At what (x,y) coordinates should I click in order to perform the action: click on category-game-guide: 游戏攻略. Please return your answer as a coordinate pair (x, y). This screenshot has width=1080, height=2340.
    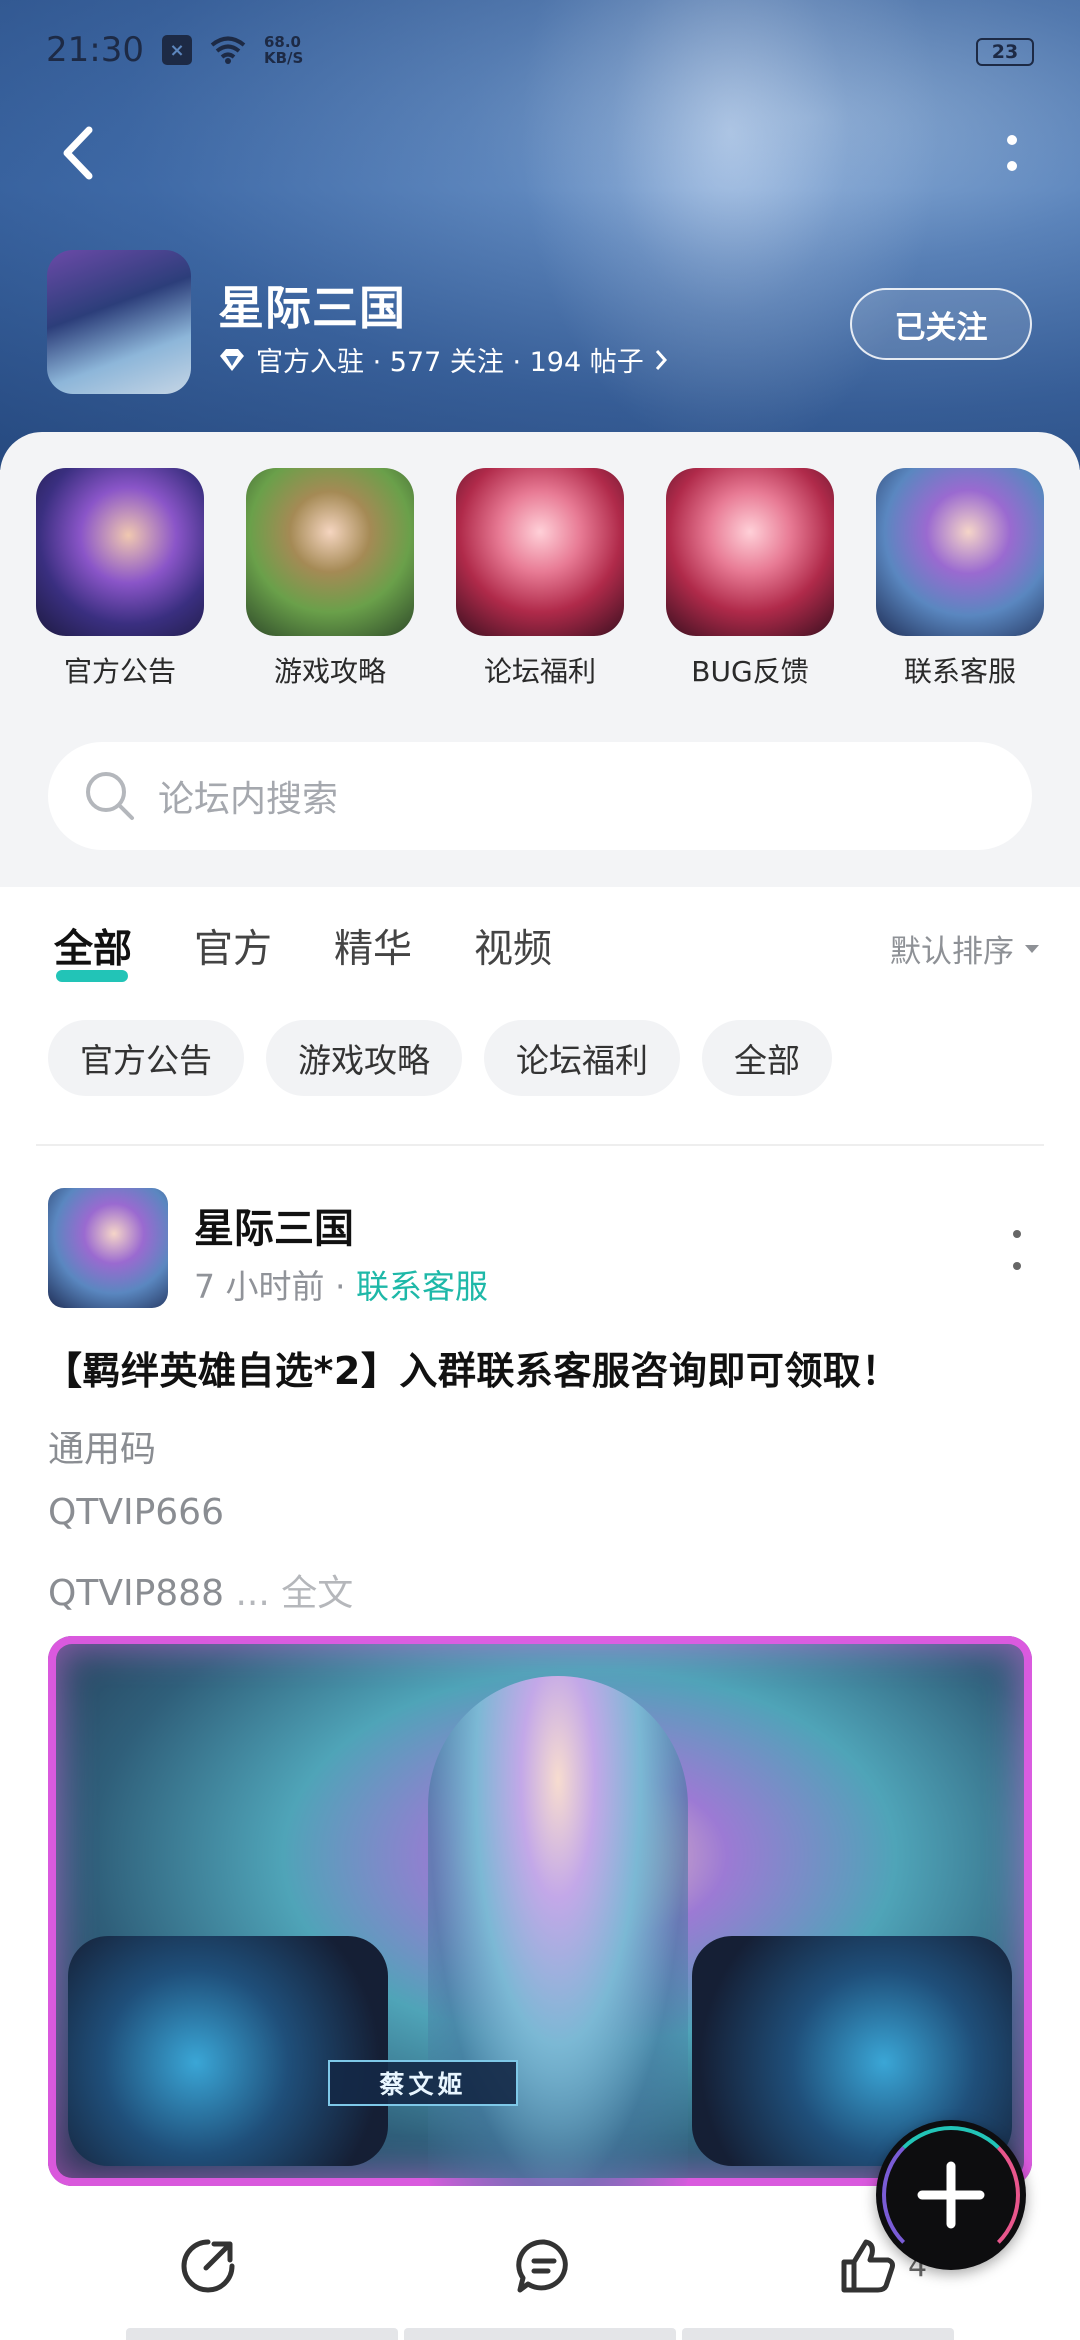
    Looking at the image, I should click on (330, 579).